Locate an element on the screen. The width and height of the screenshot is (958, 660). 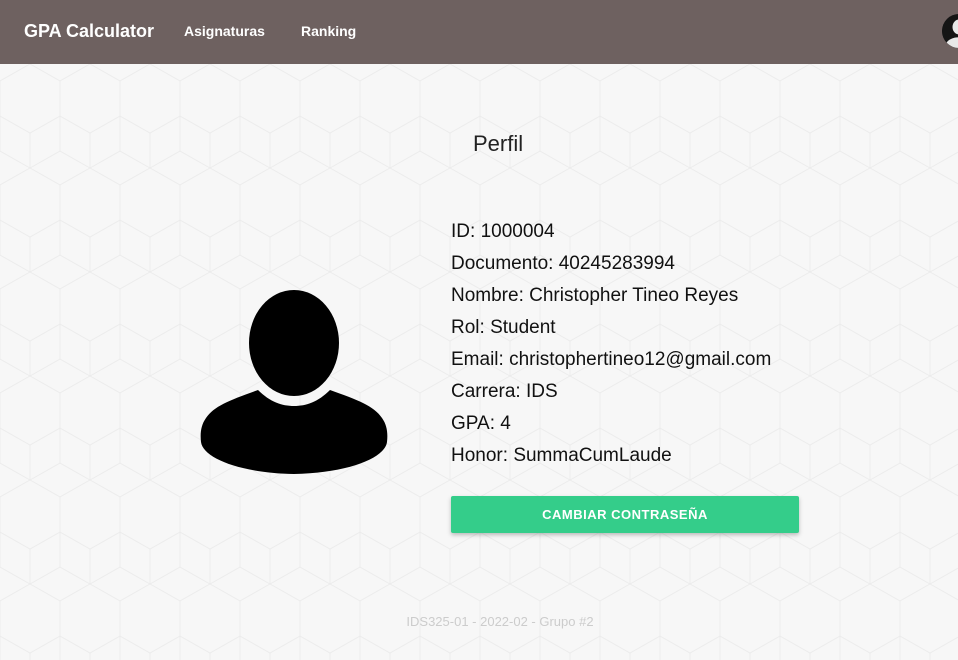
field-value: Student is located at coordinates (523, 327).